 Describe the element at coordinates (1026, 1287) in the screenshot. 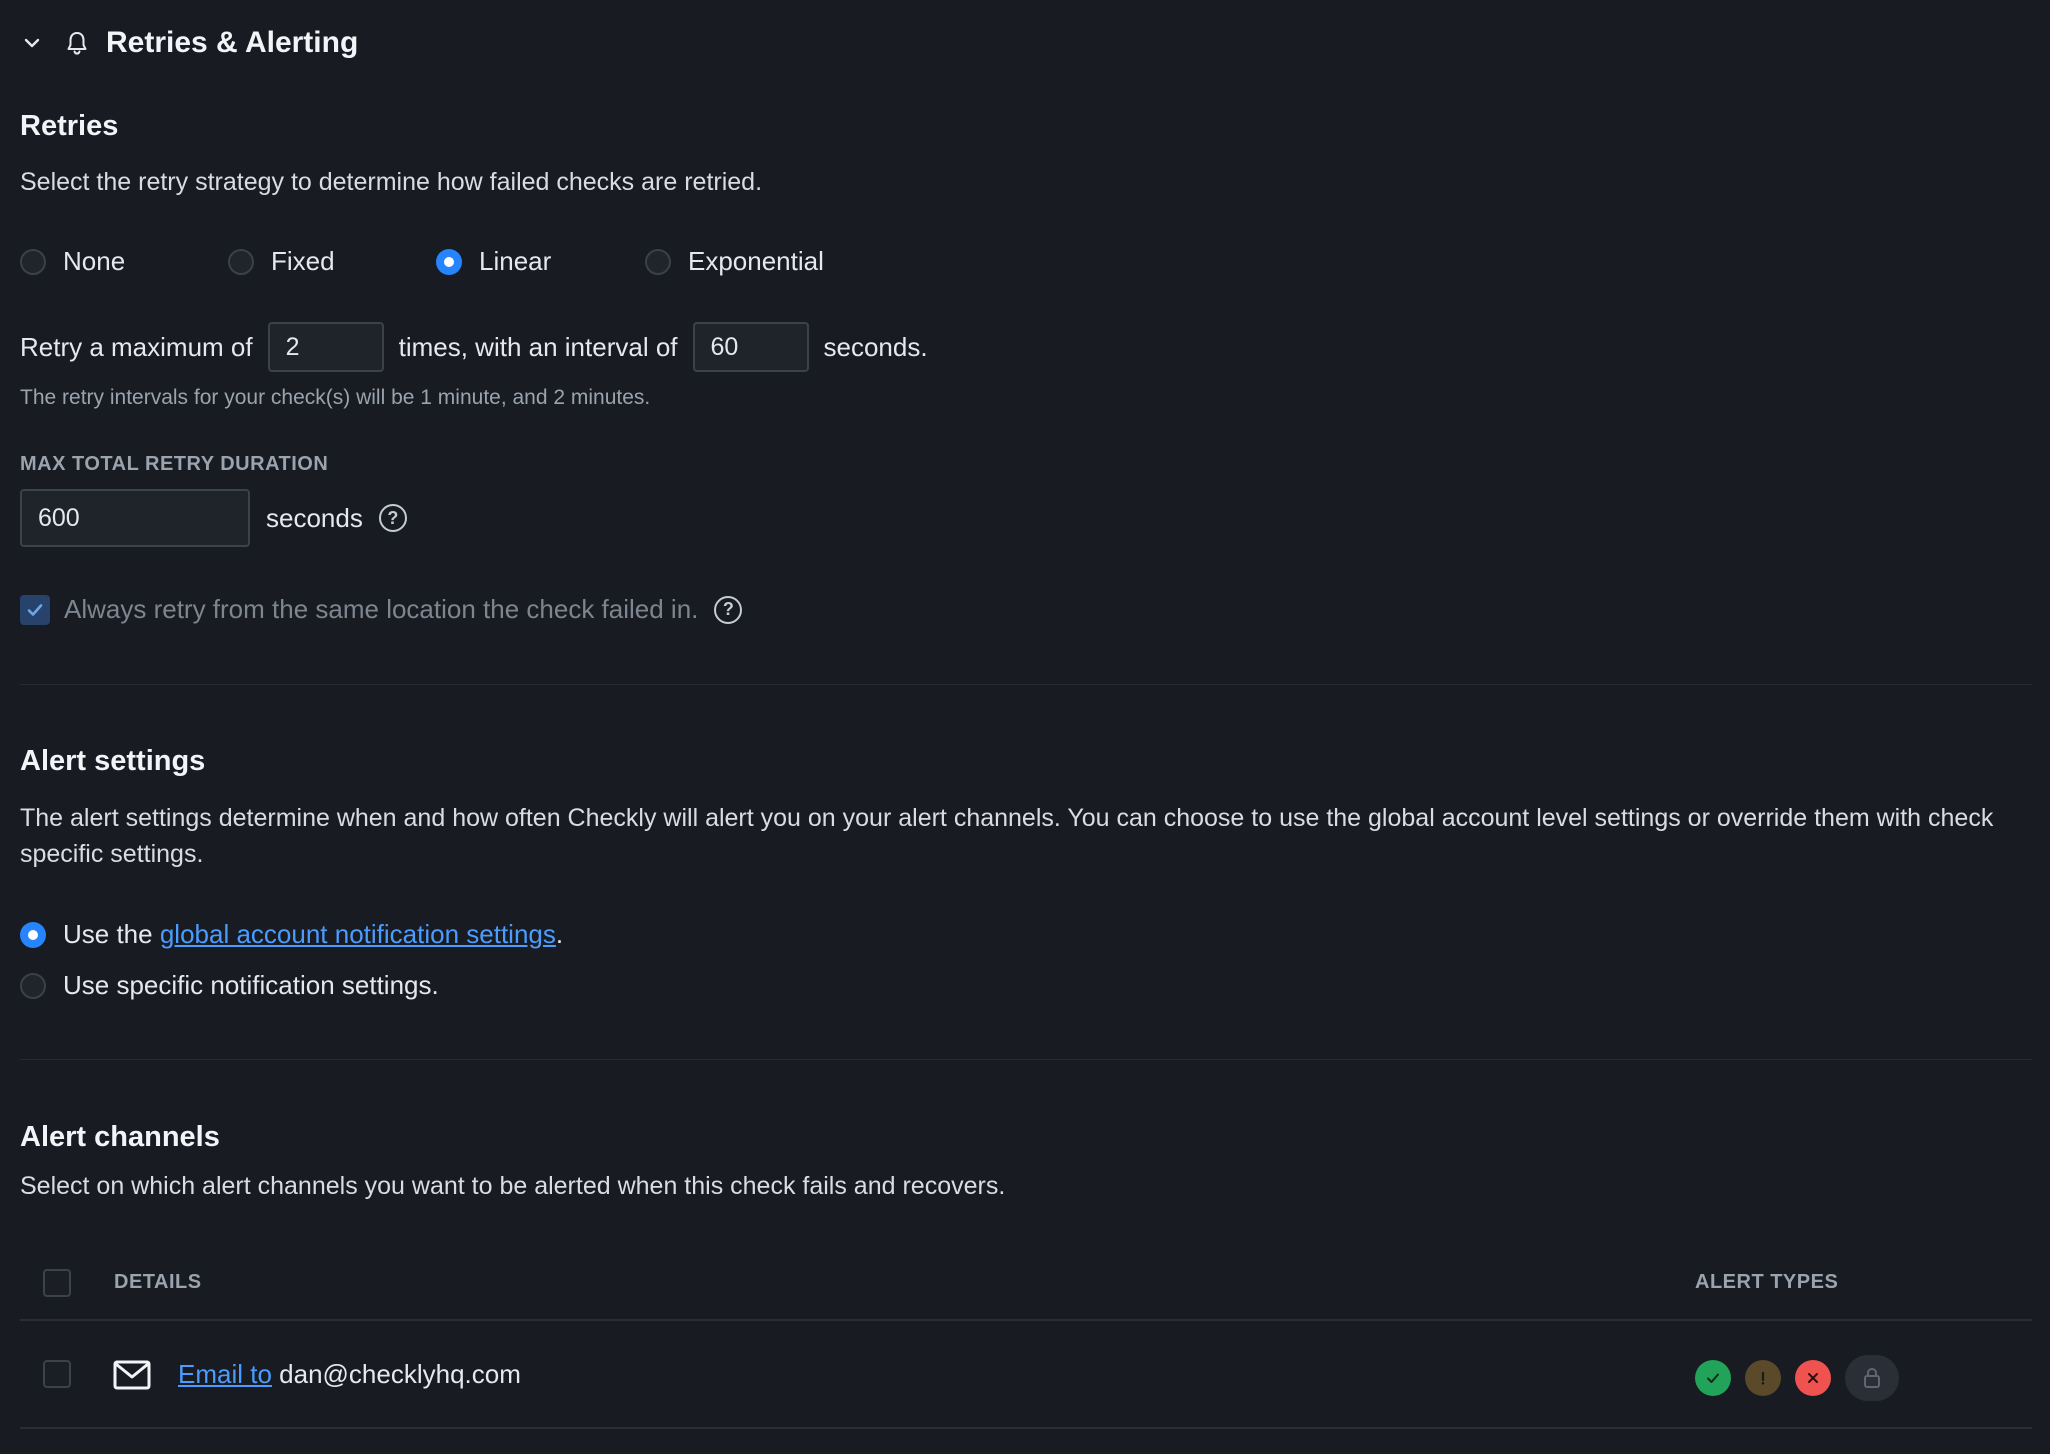

I see `table-header: DETAILS ALERT TYPES` at that location.